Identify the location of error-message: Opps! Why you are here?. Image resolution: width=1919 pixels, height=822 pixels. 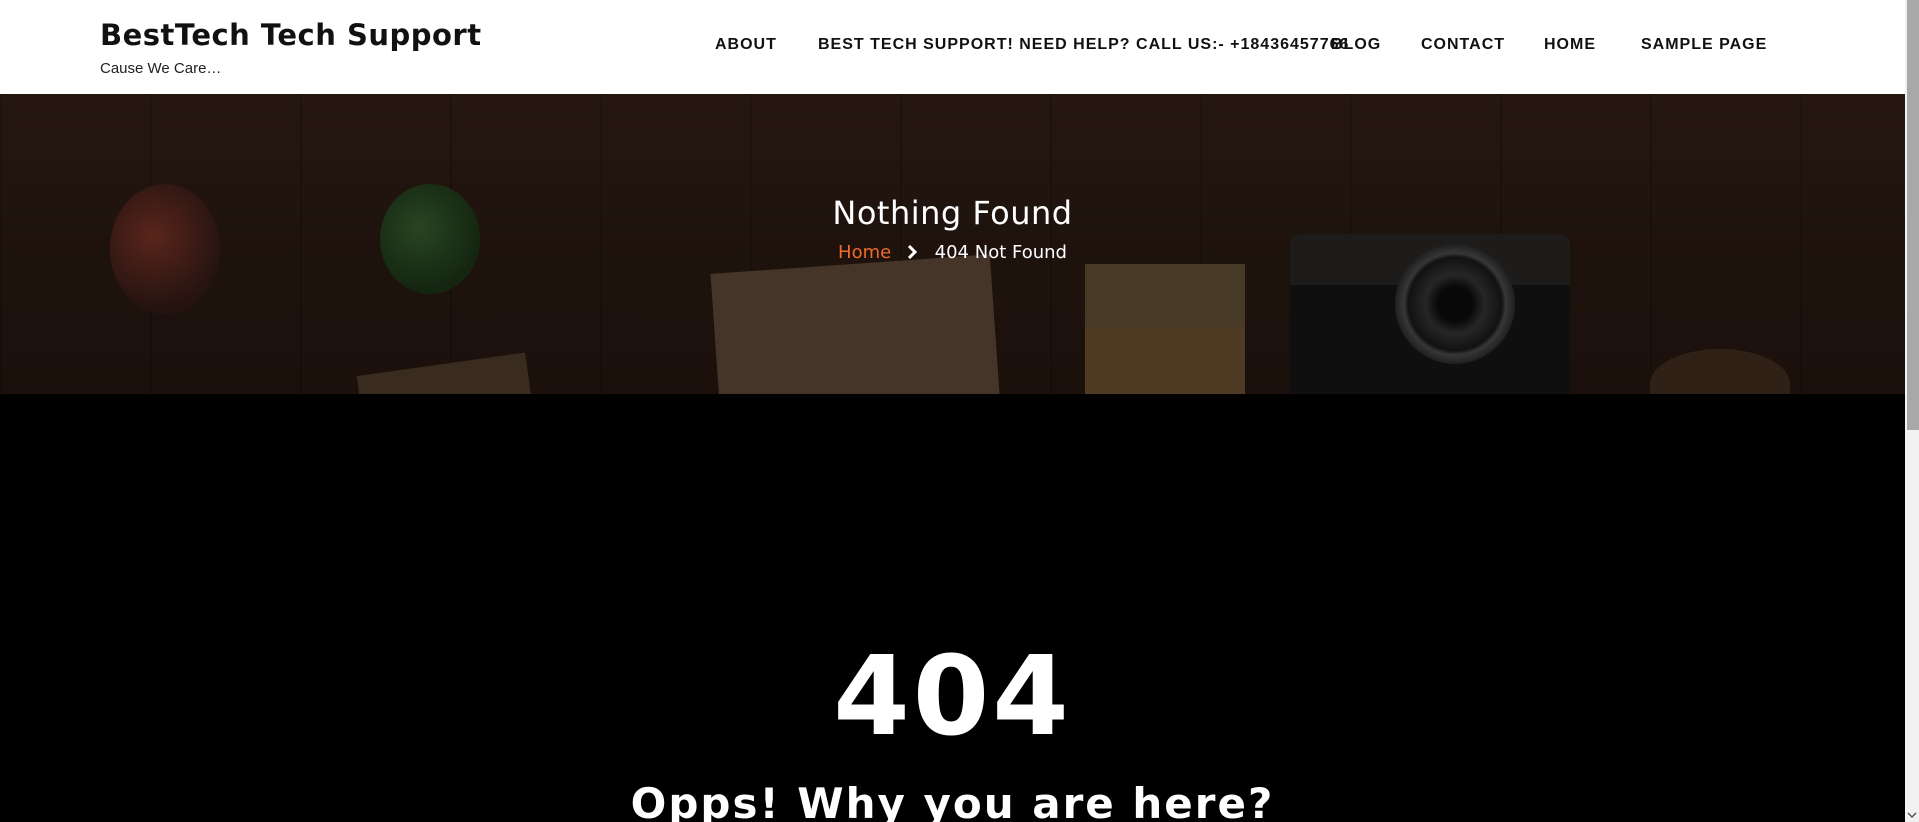
(952, 800).